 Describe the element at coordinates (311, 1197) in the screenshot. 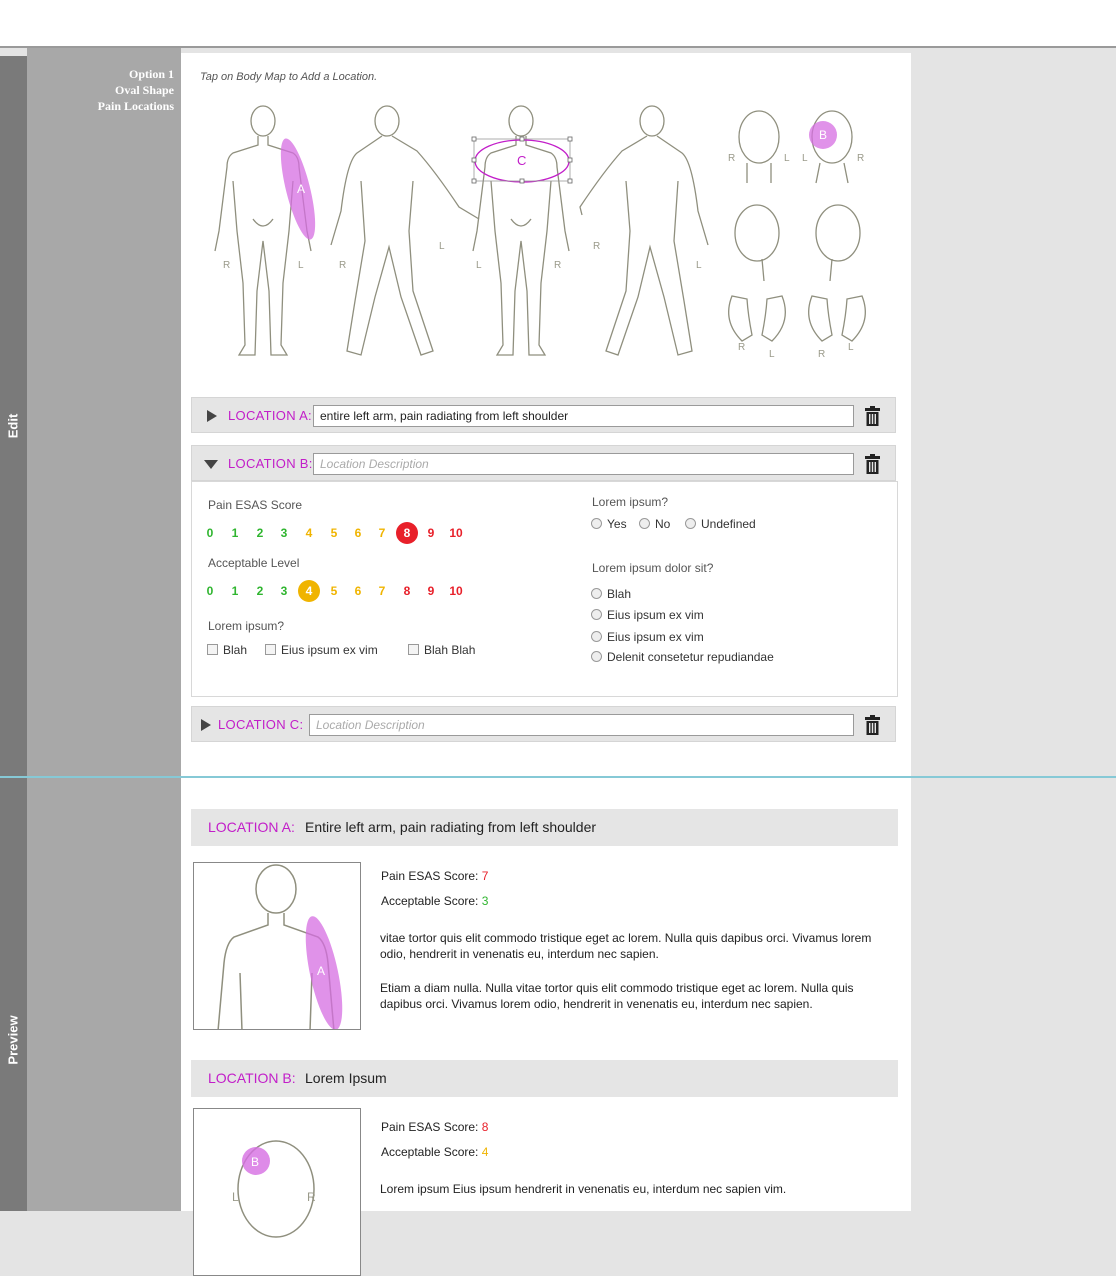

I see `thumb-side-r: R` at that location.